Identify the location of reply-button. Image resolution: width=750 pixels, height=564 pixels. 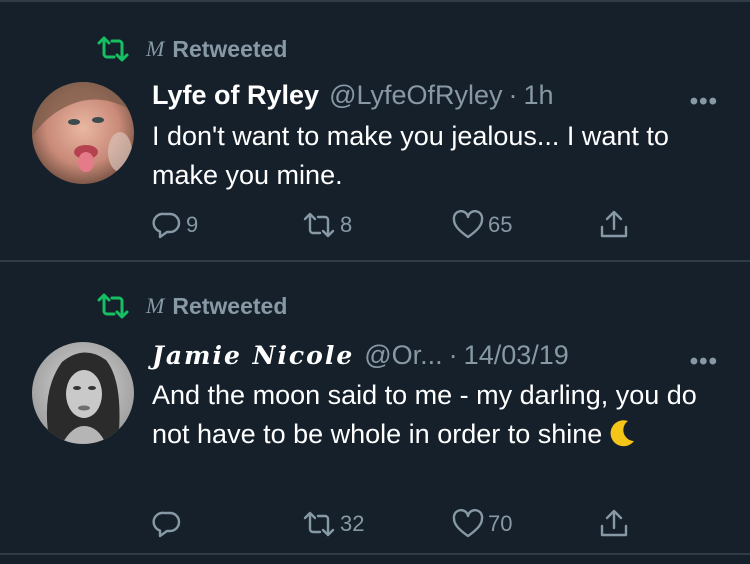
(169, 524).